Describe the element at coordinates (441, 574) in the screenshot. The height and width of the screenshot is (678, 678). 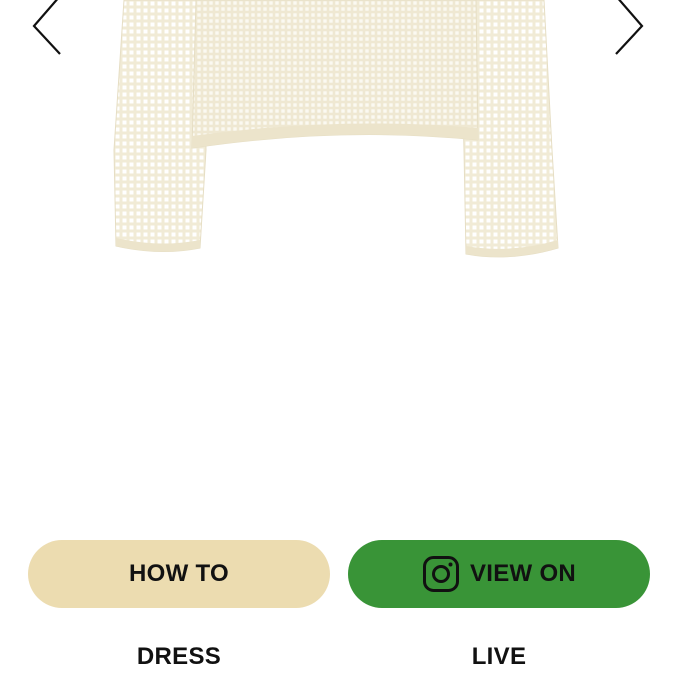
I see `instagram-icon` at that location.